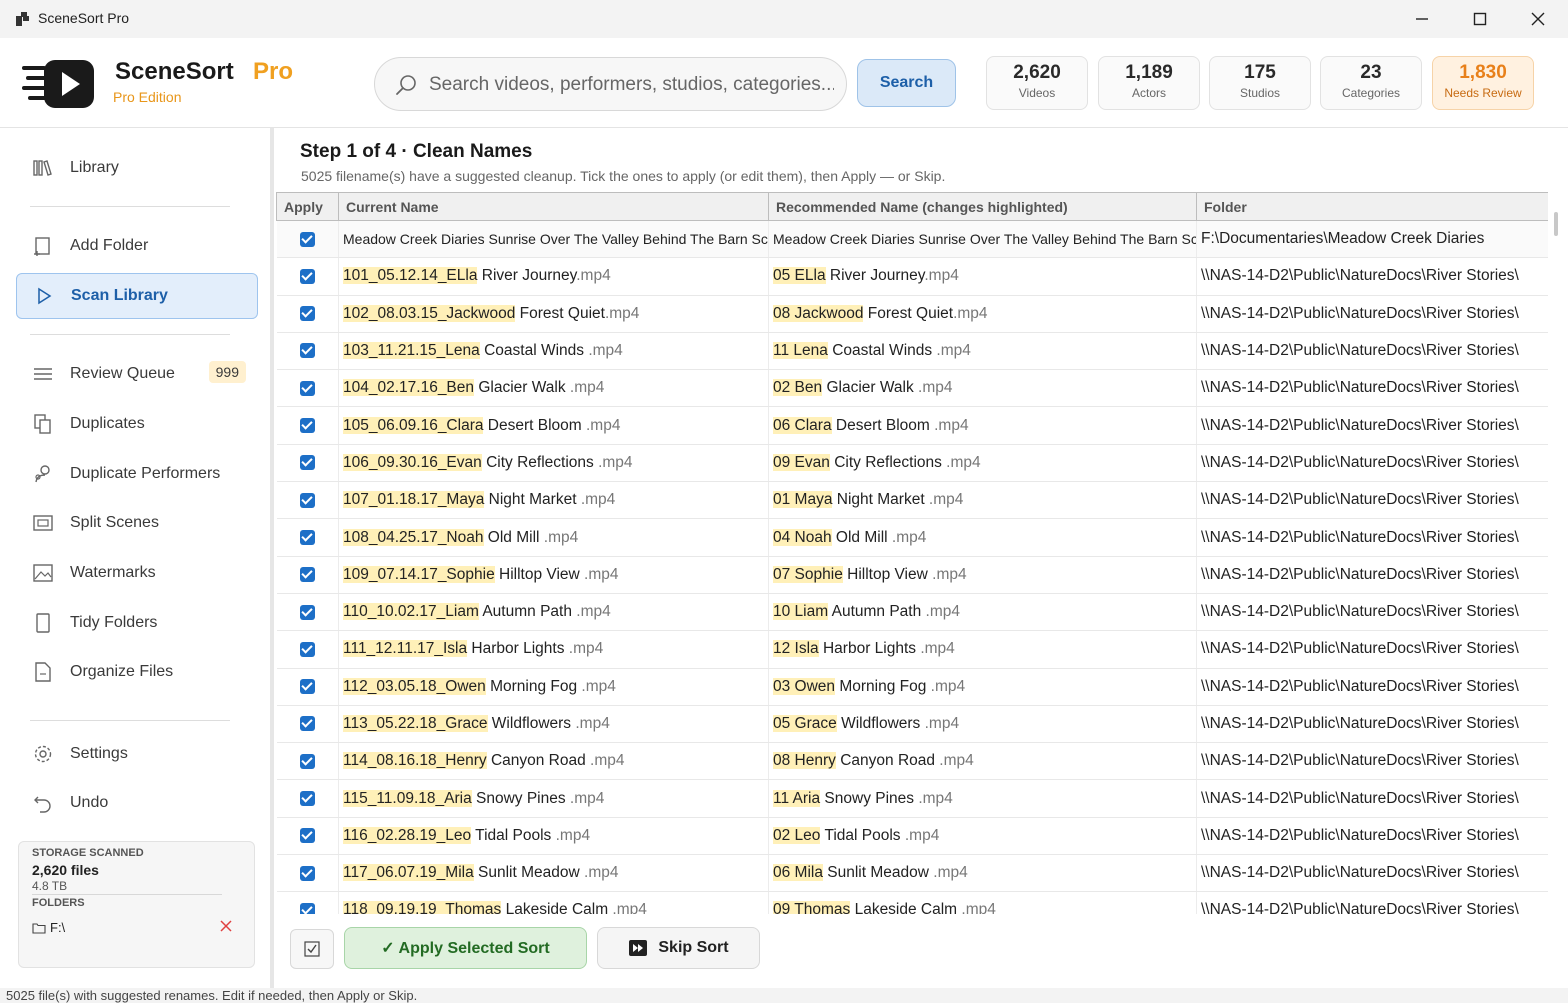 The height and width of the screenshot is (1003, 1568). Describe the element at coordinates (137, 424) in the screenshot. I see `sidebar-item-duplicates: Duplicates` at that location.